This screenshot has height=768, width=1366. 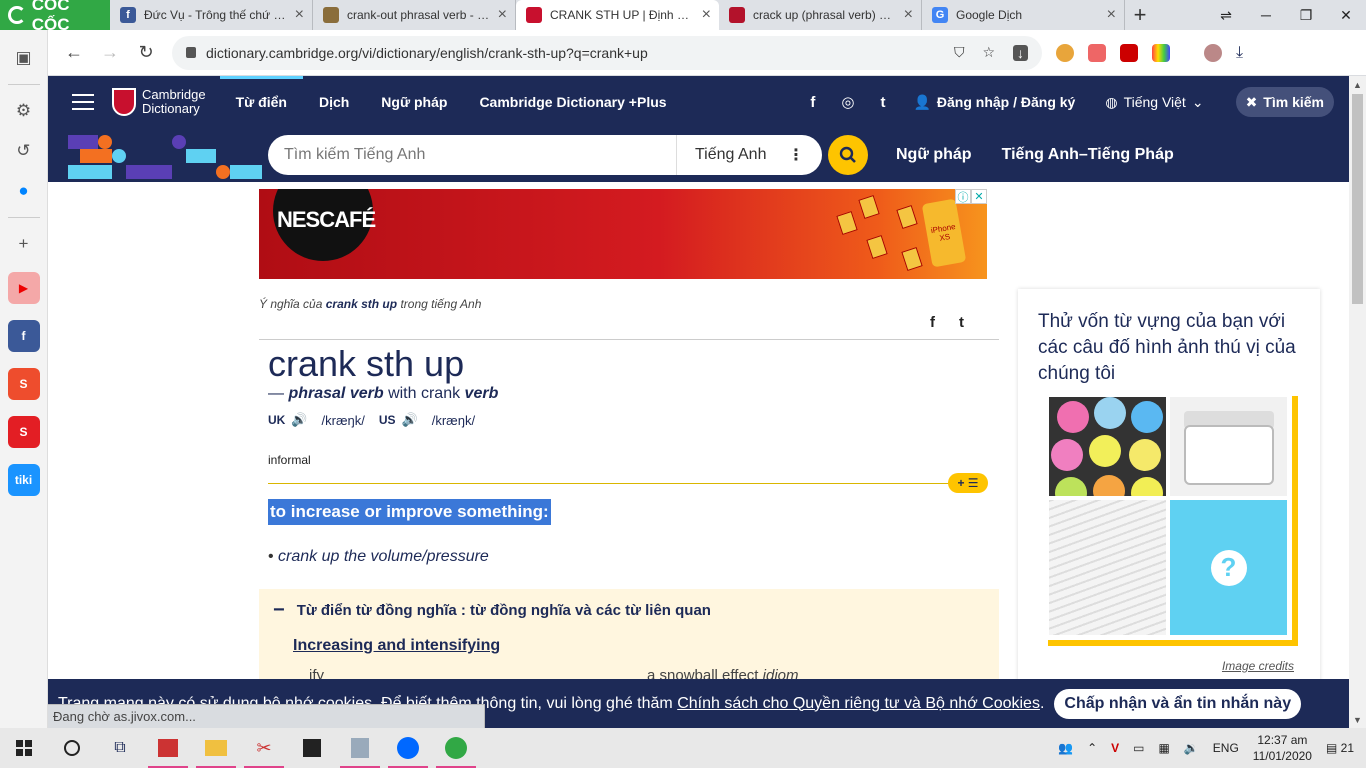 What do you see at coordinates (979, 196) in the screenshot?
I see `ad-close-icon: ✕` at bounding box center [979, 196].